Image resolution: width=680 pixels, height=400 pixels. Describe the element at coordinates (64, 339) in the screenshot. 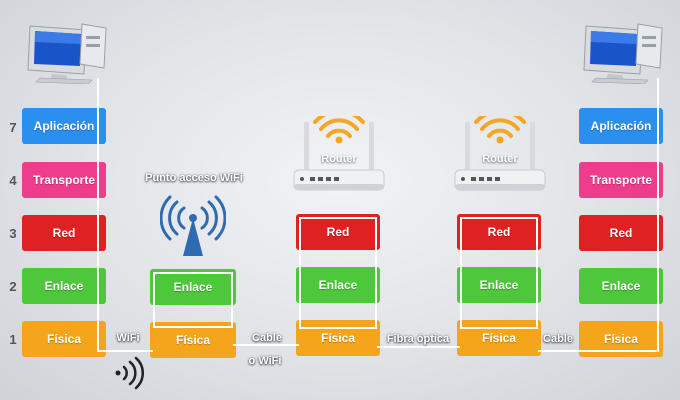

I see `left-physical-layer: Física` at that location.